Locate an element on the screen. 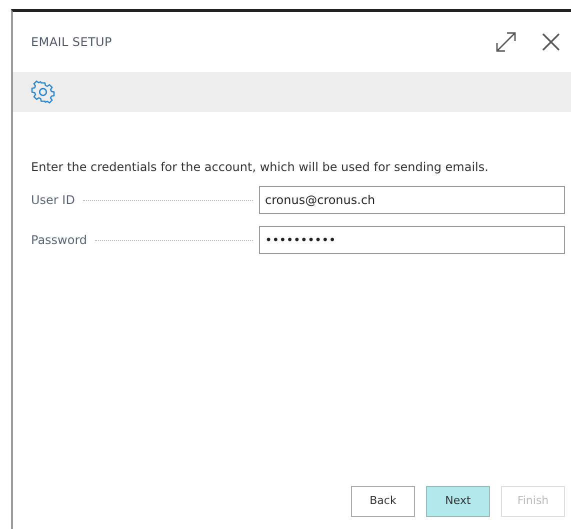 This screenshot has height=529, width=571. wizard-button: Back is located at coordinates (383, 501).